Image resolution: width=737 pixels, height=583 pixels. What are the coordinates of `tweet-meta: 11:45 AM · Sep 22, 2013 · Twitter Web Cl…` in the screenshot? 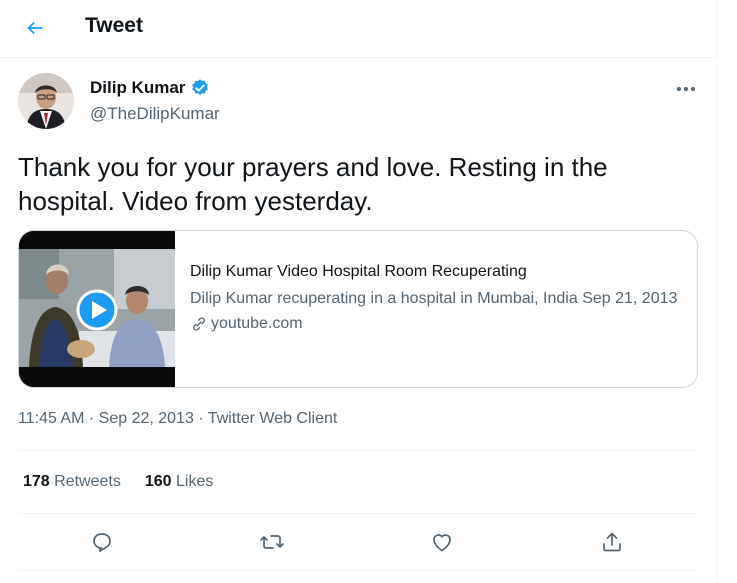 It's located at (177, 419).